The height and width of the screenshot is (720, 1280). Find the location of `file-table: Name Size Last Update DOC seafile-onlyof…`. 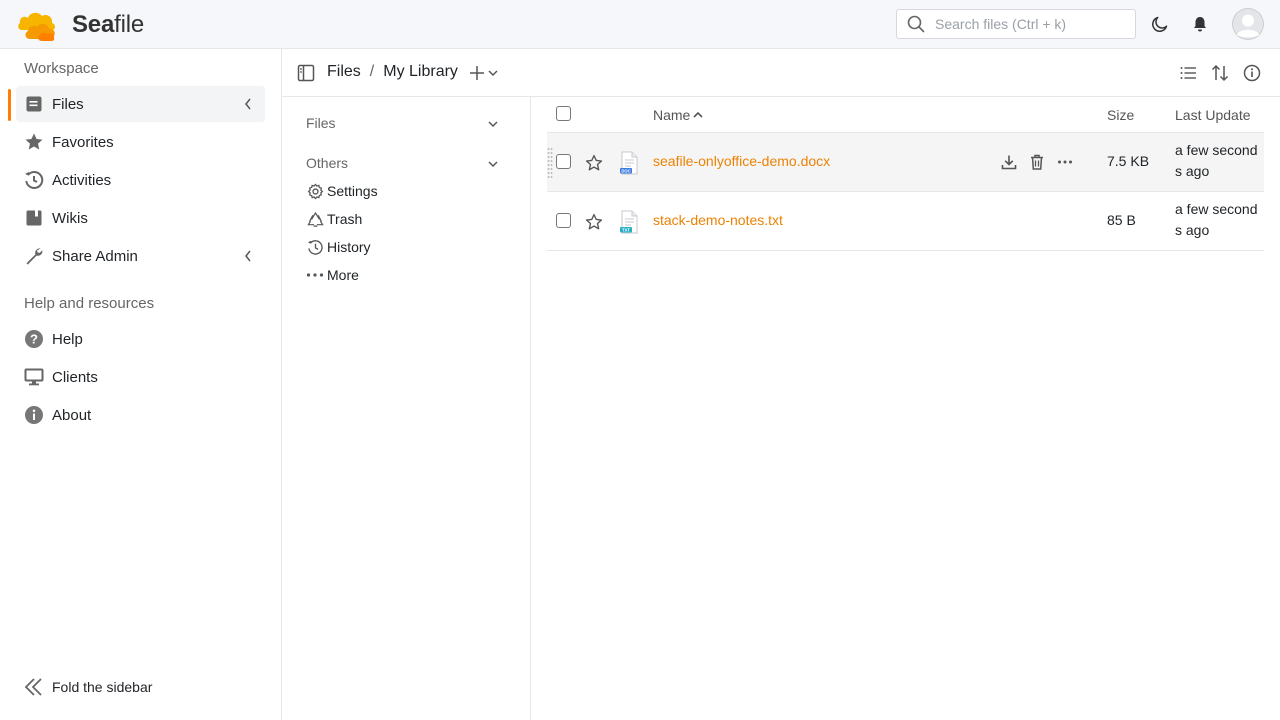

file-table: Name Size Last Update DOC seafile-onlyof… is located at coordinates (905, 174).